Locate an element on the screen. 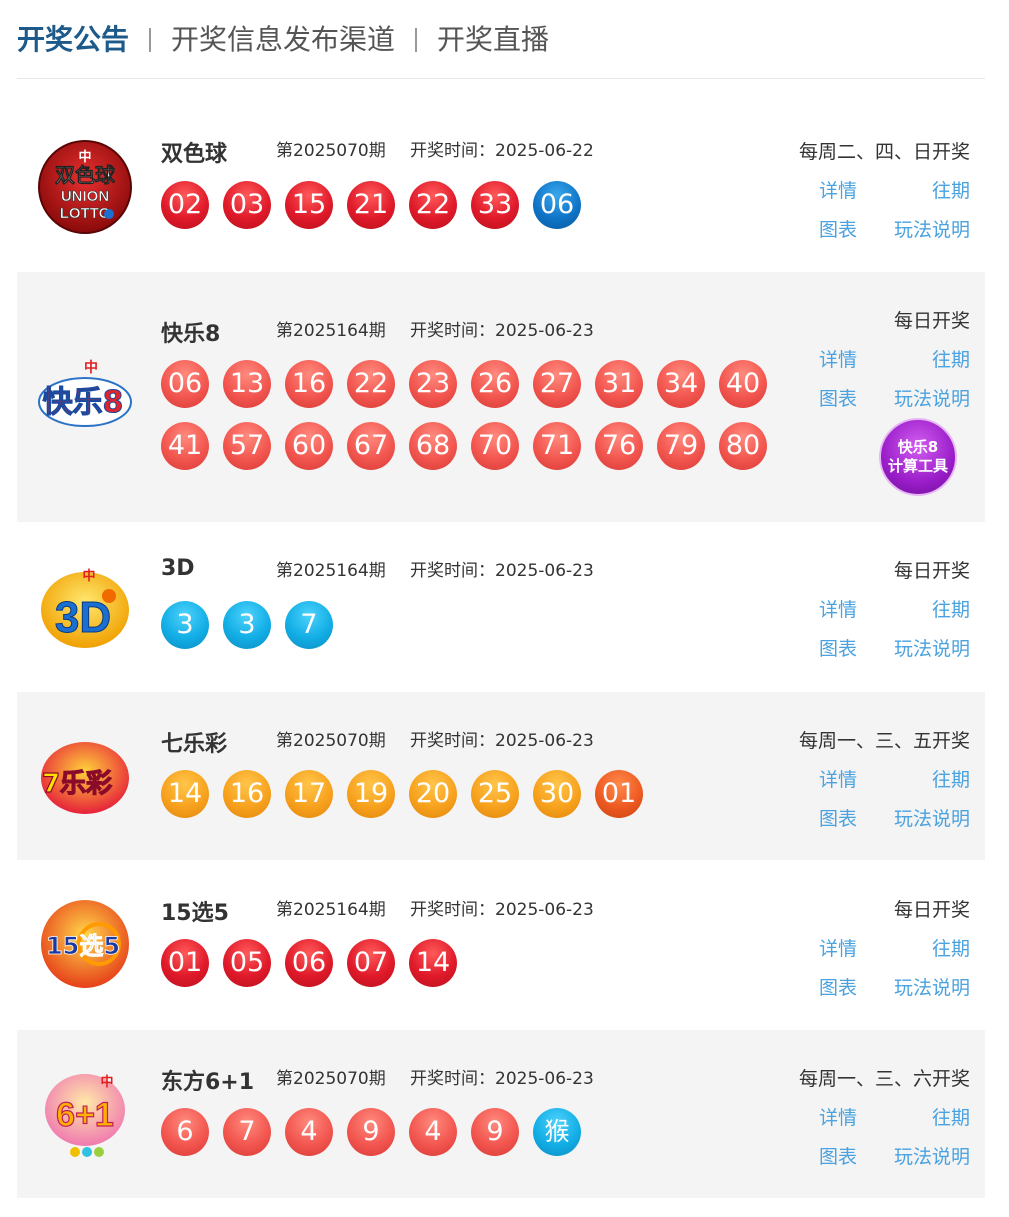 The height and width of the screenshot is (1217, 1009). lottery-ball: 07 is located at coordinates (371, 963).